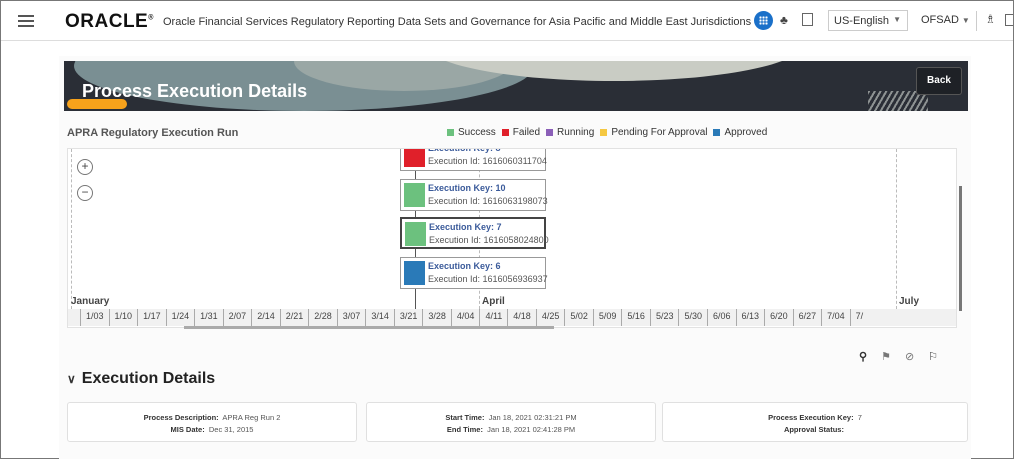 The height and width of the screenshot is (459, 1014). I want to click on date-tick: 6/20, so click(778, 317).